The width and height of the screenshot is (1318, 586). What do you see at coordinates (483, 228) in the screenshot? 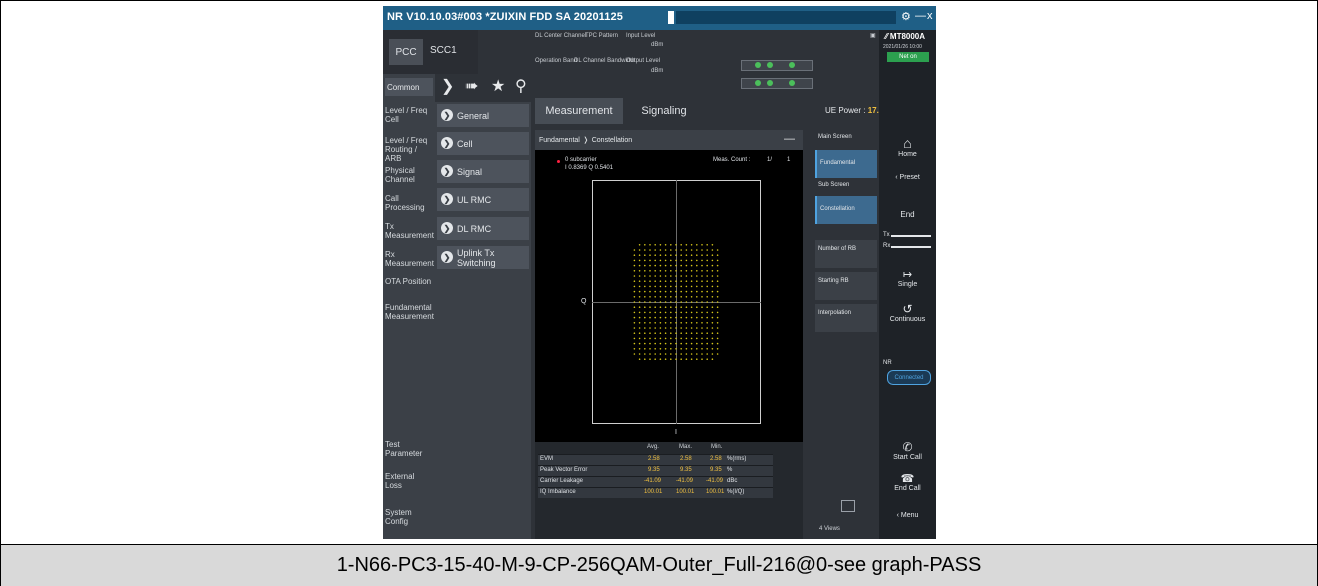
I see `category-dl-rmc: ❯ DL RMC` at bounding box center [483, 228].